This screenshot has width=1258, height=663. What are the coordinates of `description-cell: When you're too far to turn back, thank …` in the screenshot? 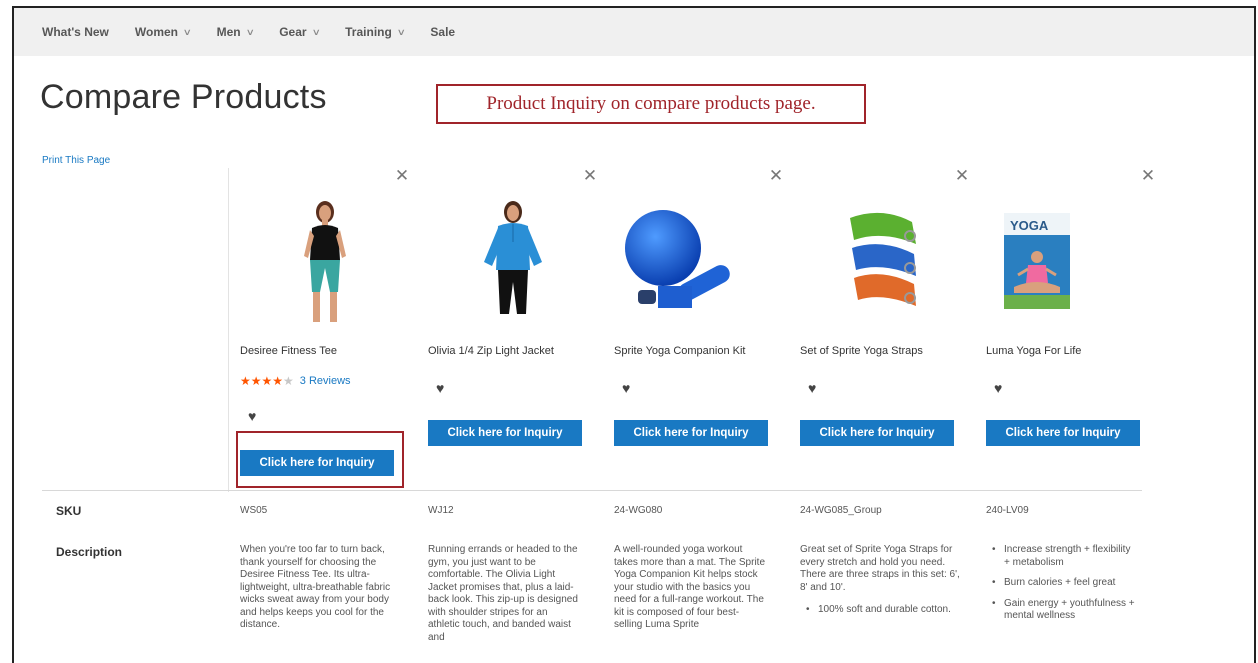 It's located at (315, 587).